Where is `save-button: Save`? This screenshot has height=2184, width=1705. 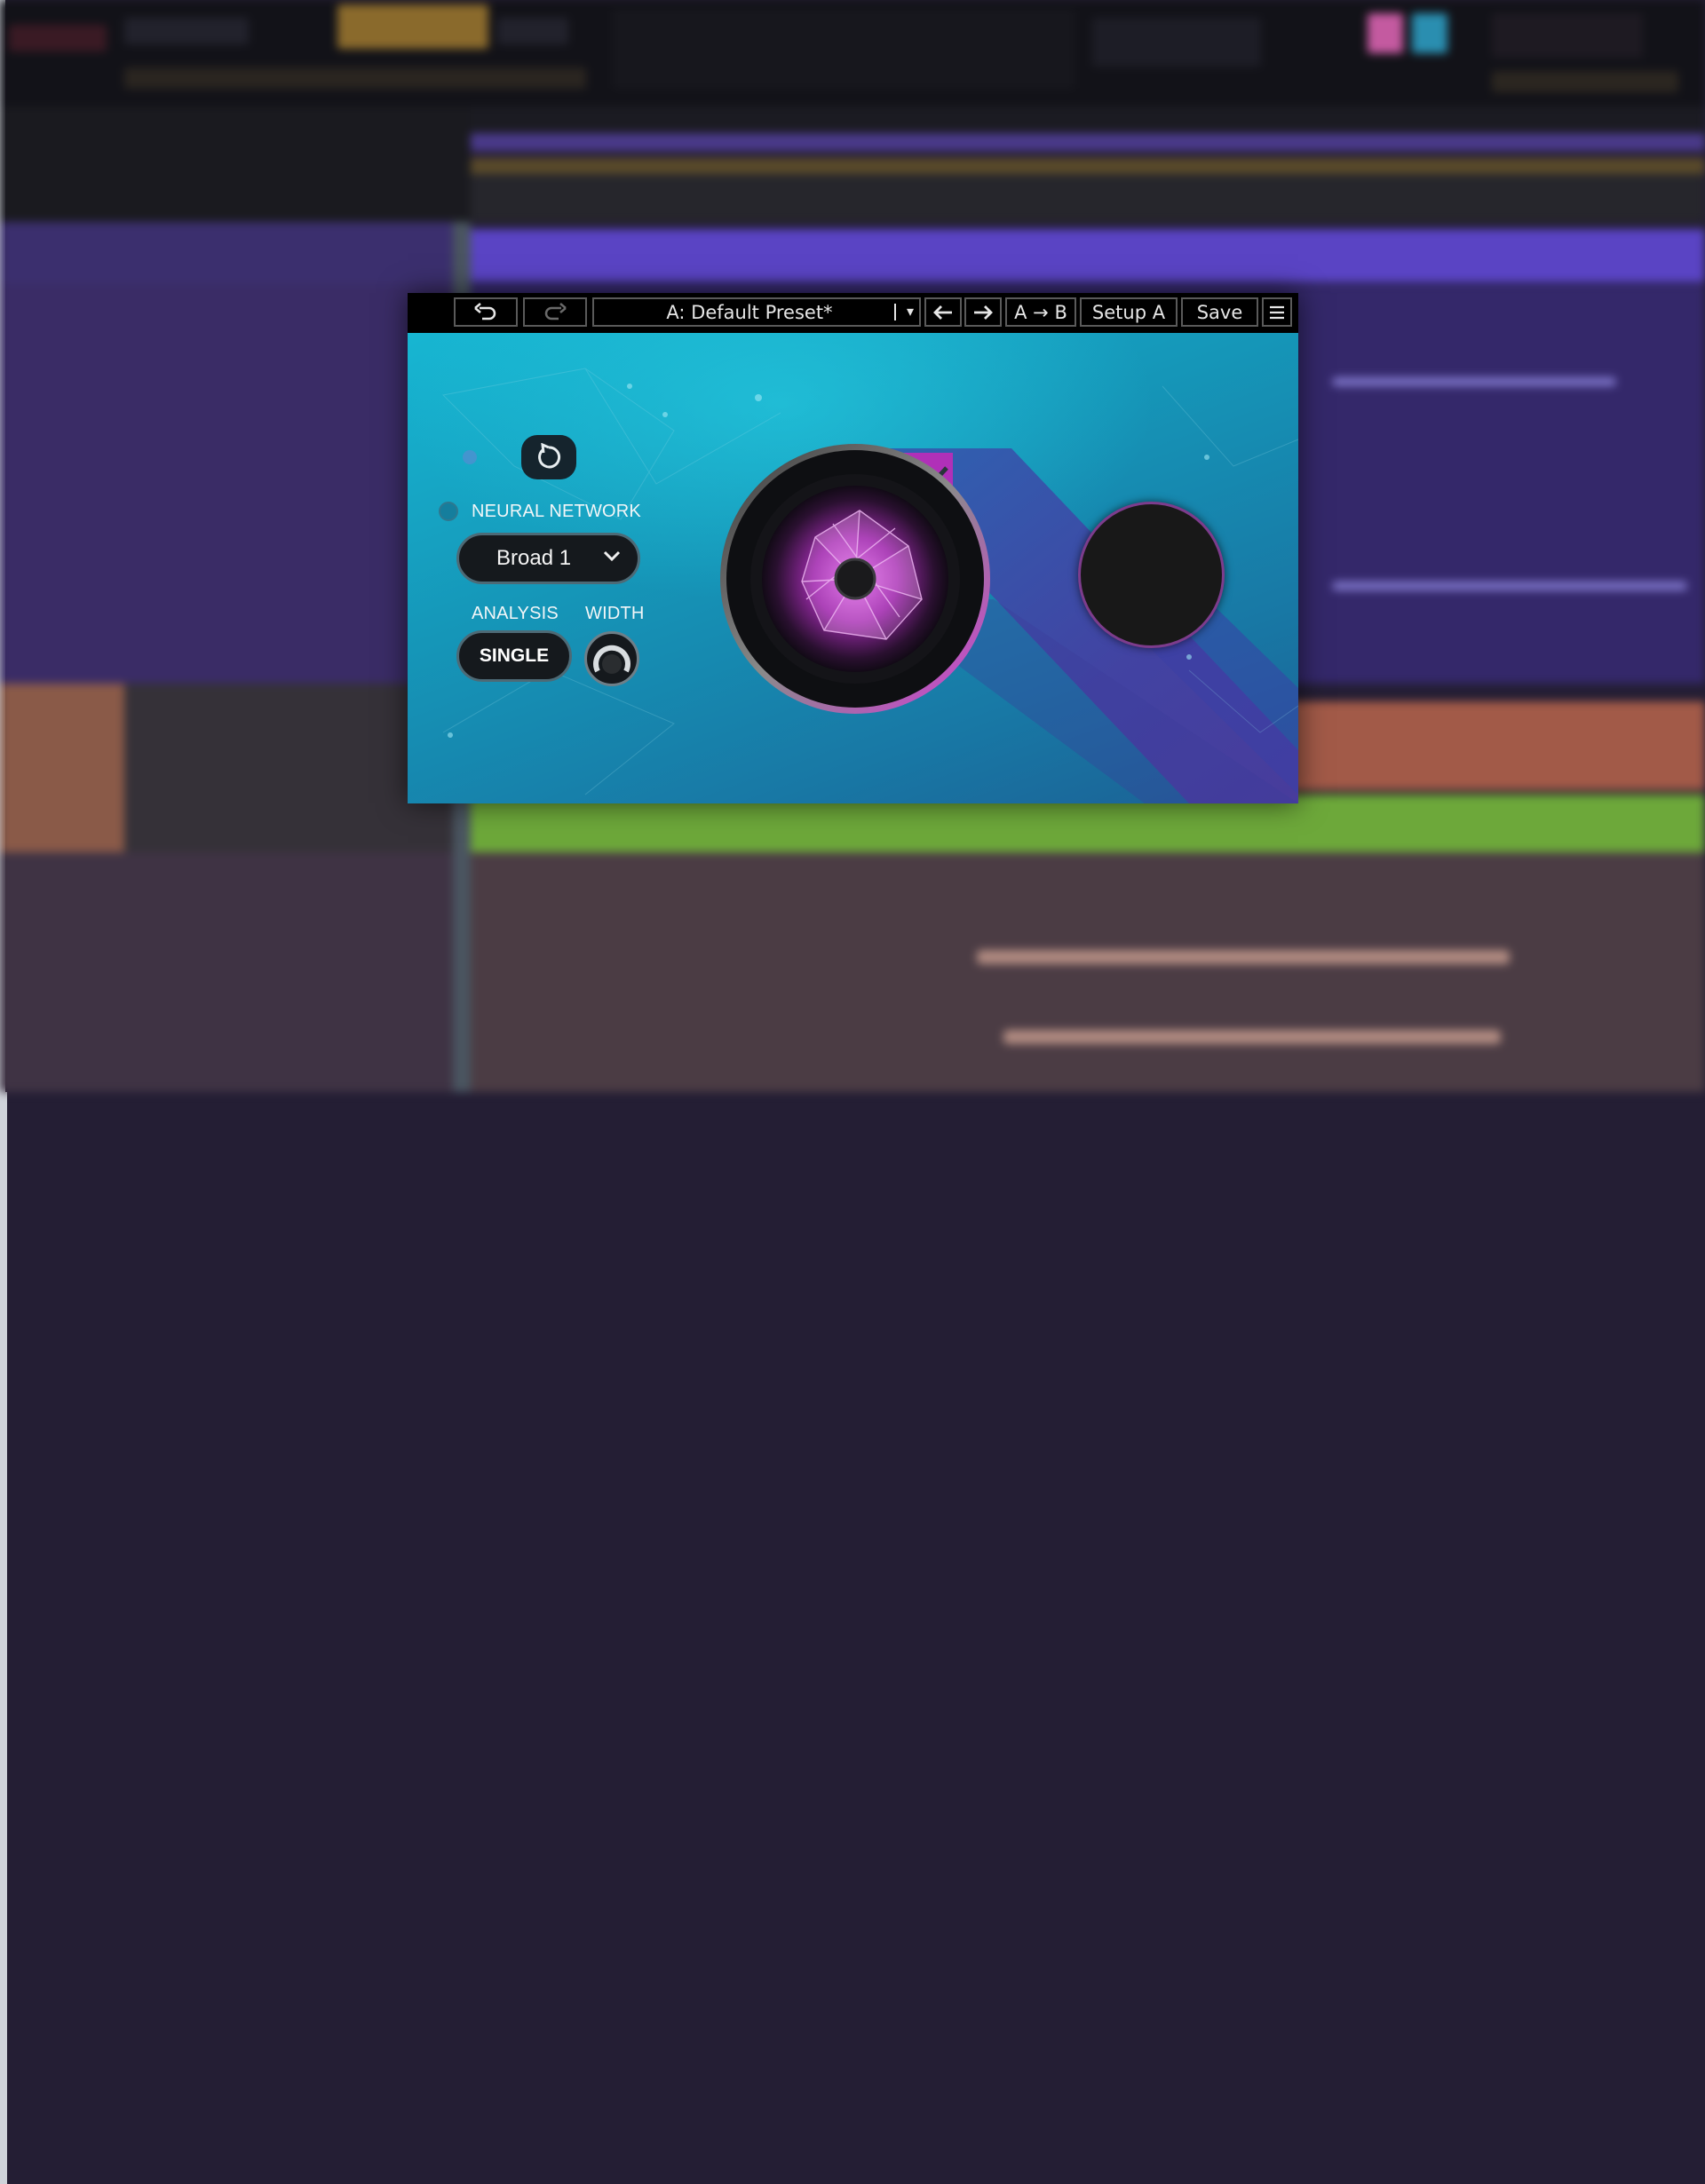
save-button: Save is located at coordinates (1220, 312).